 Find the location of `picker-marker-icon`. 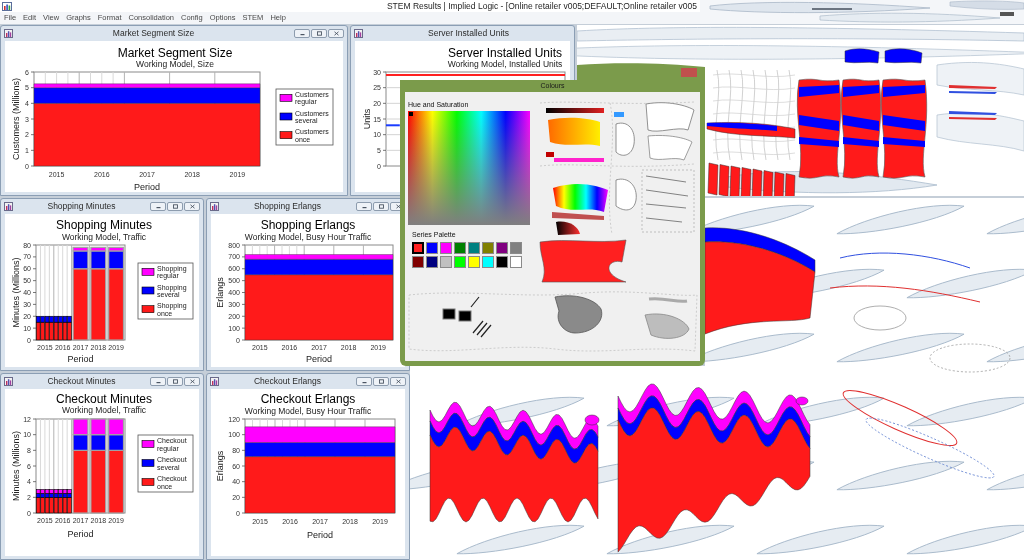

picker-marker-icon is located at coordinates (411, 114).